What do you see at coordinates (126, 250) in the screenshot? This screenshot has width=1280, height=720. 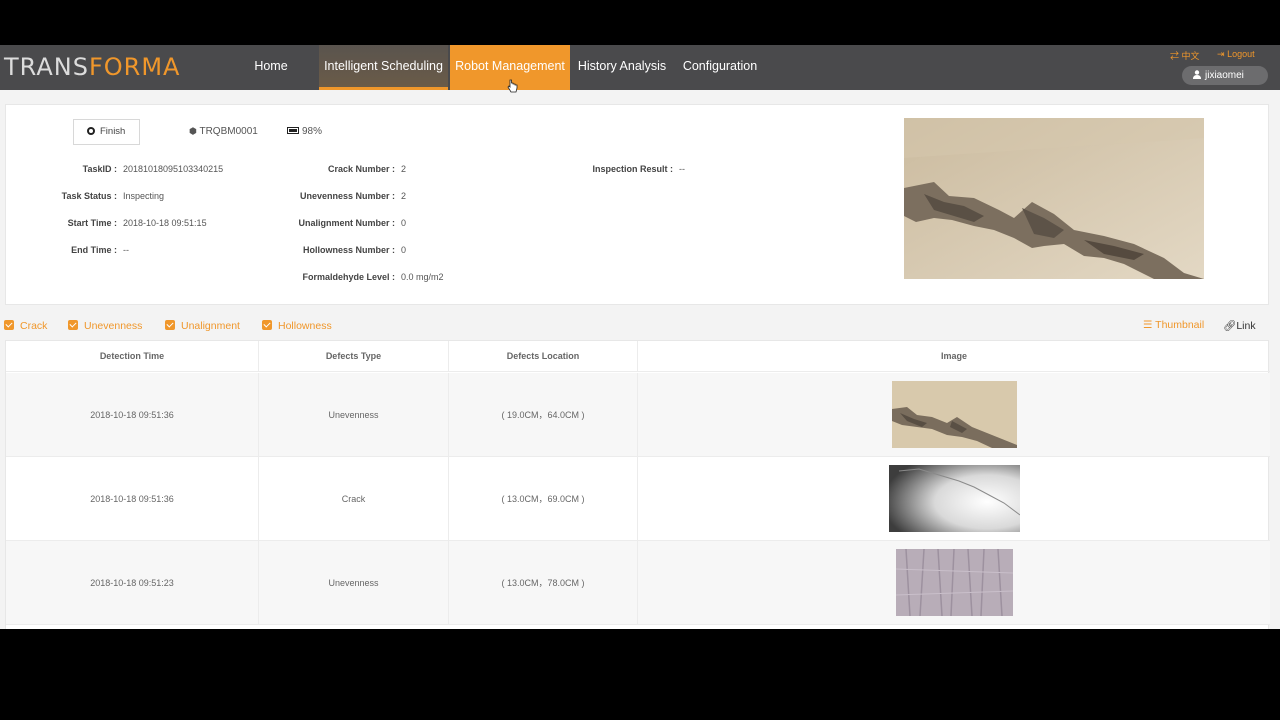 I see `end-time-value: --` at bounding box center [126, 250].